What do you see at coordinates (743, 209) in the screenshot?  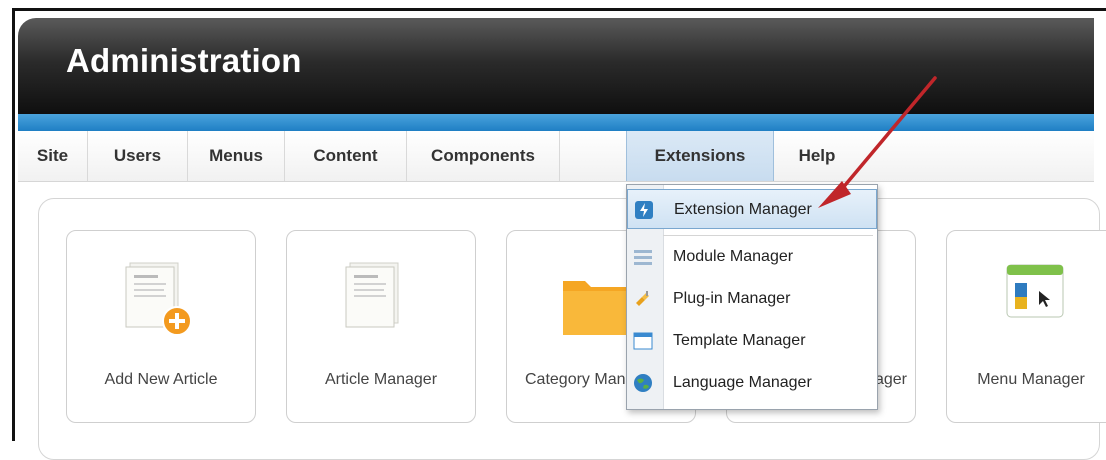 I see `dropdown-item-label: Extension Manager` at bounding box center [743, 209].